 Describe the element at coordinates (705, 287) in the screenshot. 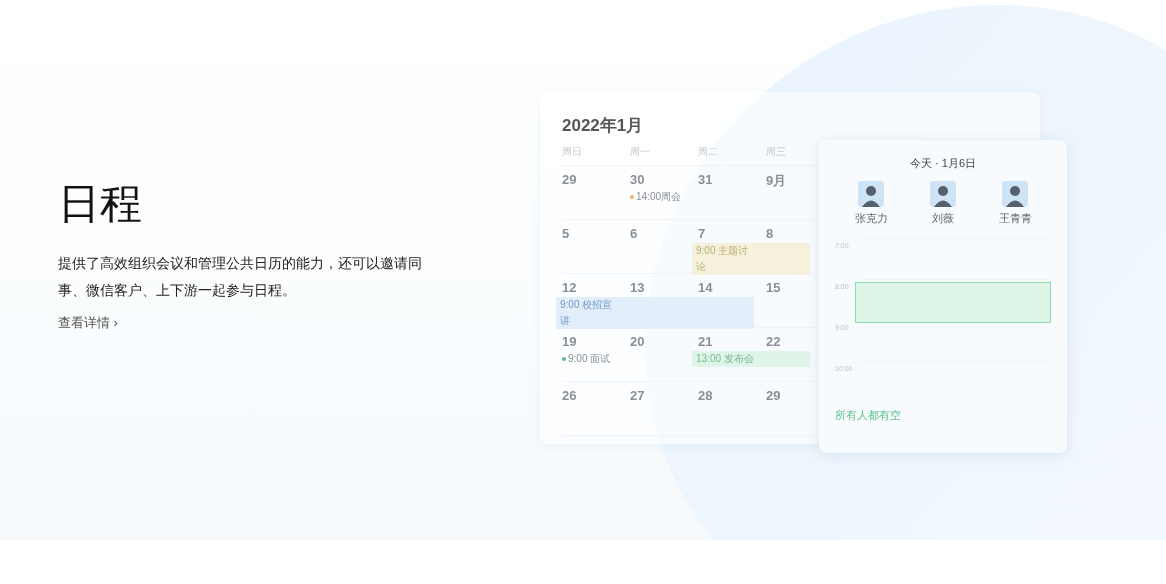

I see `day-number: 14` at that location.